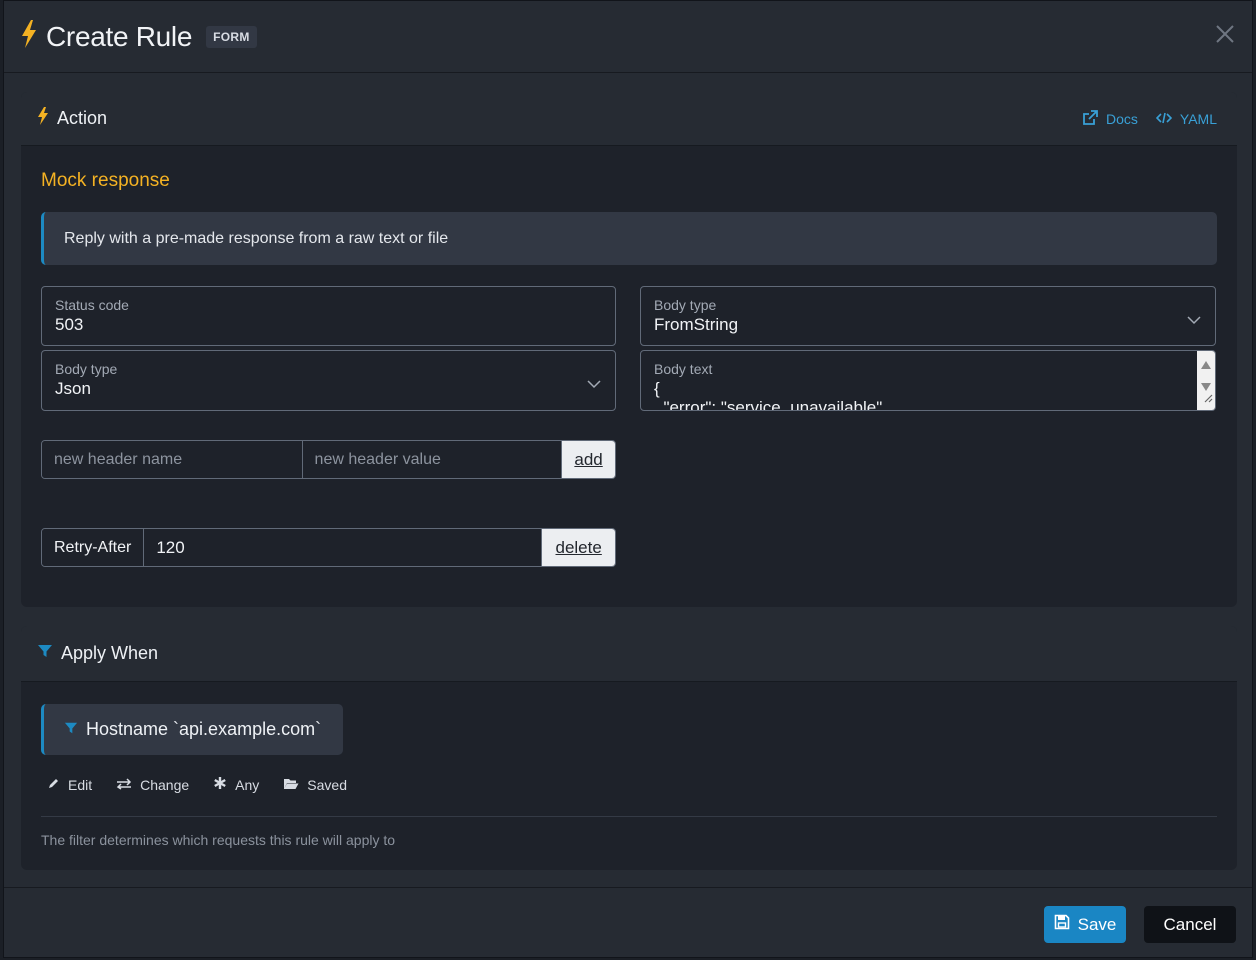 This screenshot has width=1256, height=960. I want to click on filter-label: Hostname `api.example.com`, so click(204, 729).